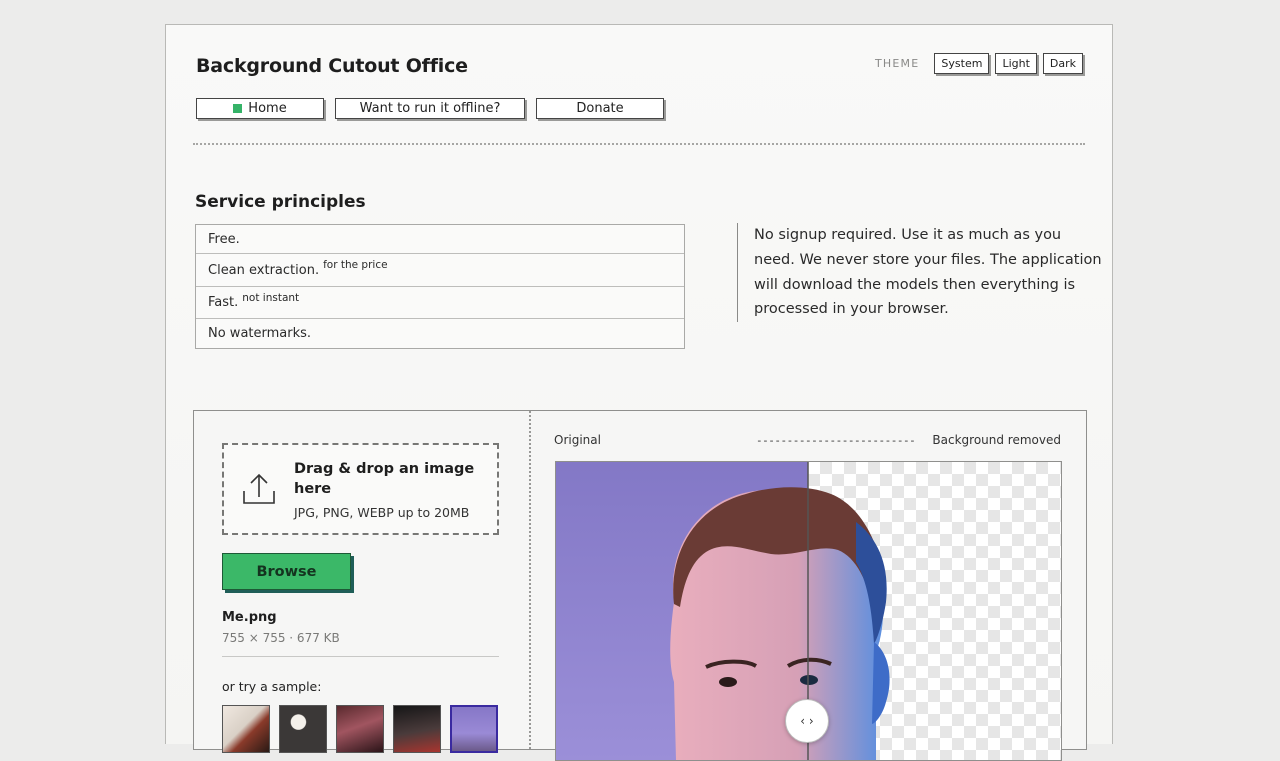 The height and width of the screenshot is (761, 1280). I want to click on principle-text: No watermarks., so click(260, 333).